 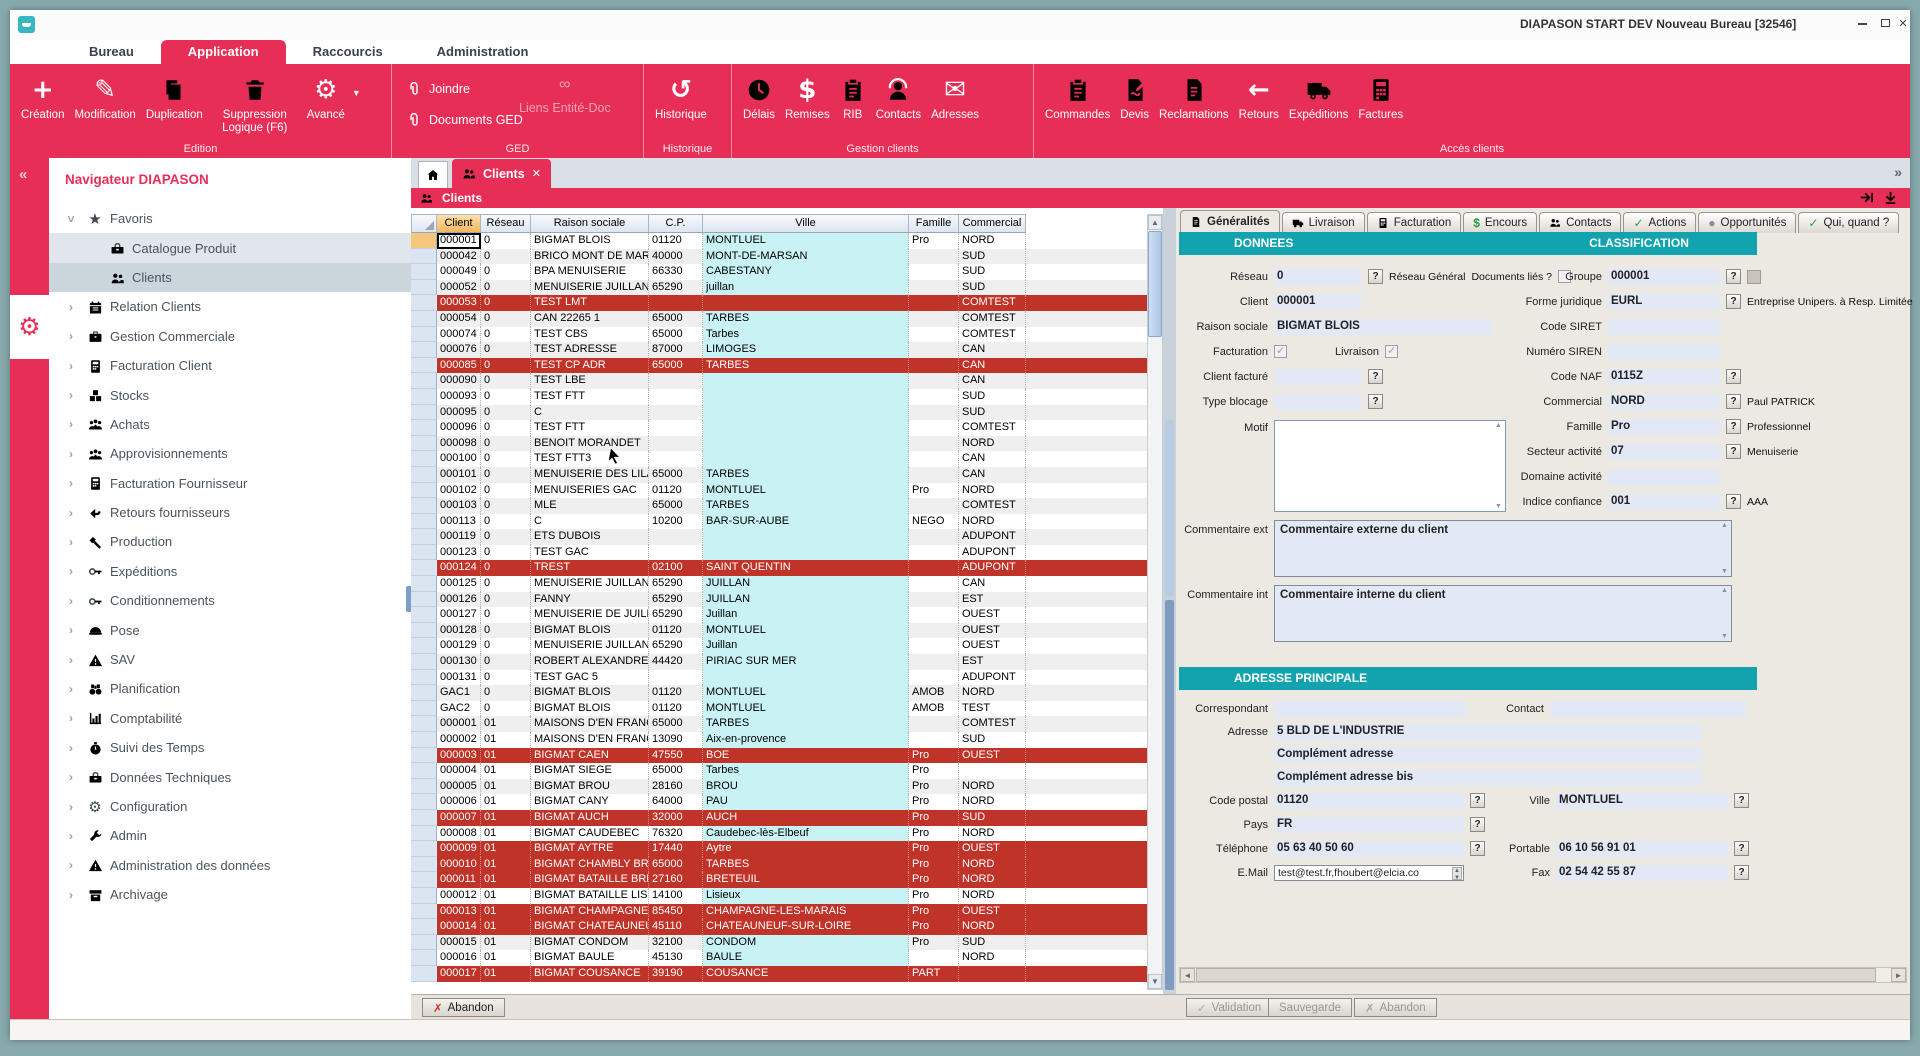 What do you see at coordinates (1155, 981) in the screenshot?
I see `scroll-down-icon: ▼` at bounding box center [1155, 981].